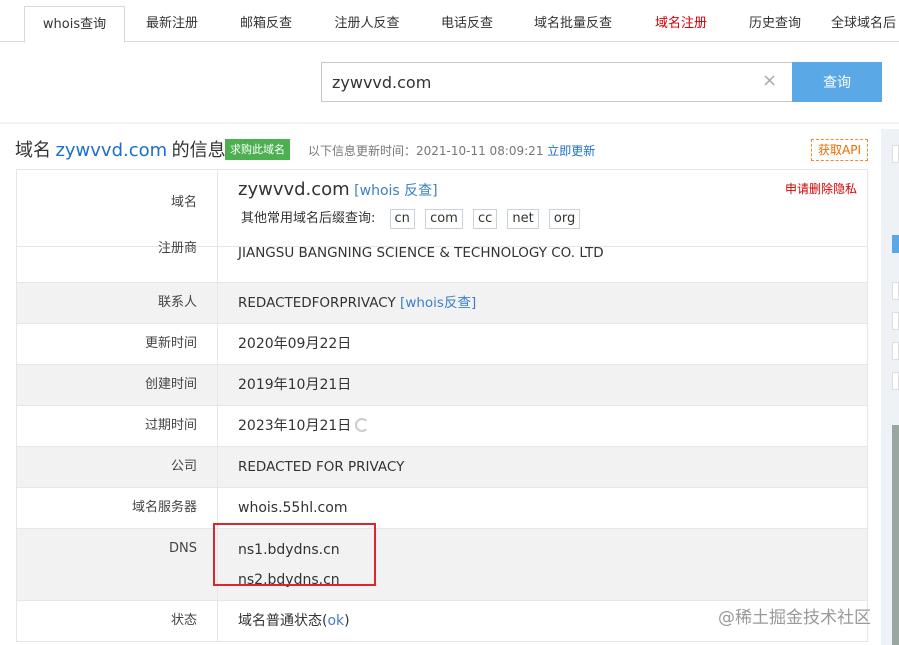 The height and width of the screenshot is (645, 899). What do you see at coordinates (485, 219) in the screenshot?
I see `suffix-cc-button: cc` at bounding box center [485, 219].